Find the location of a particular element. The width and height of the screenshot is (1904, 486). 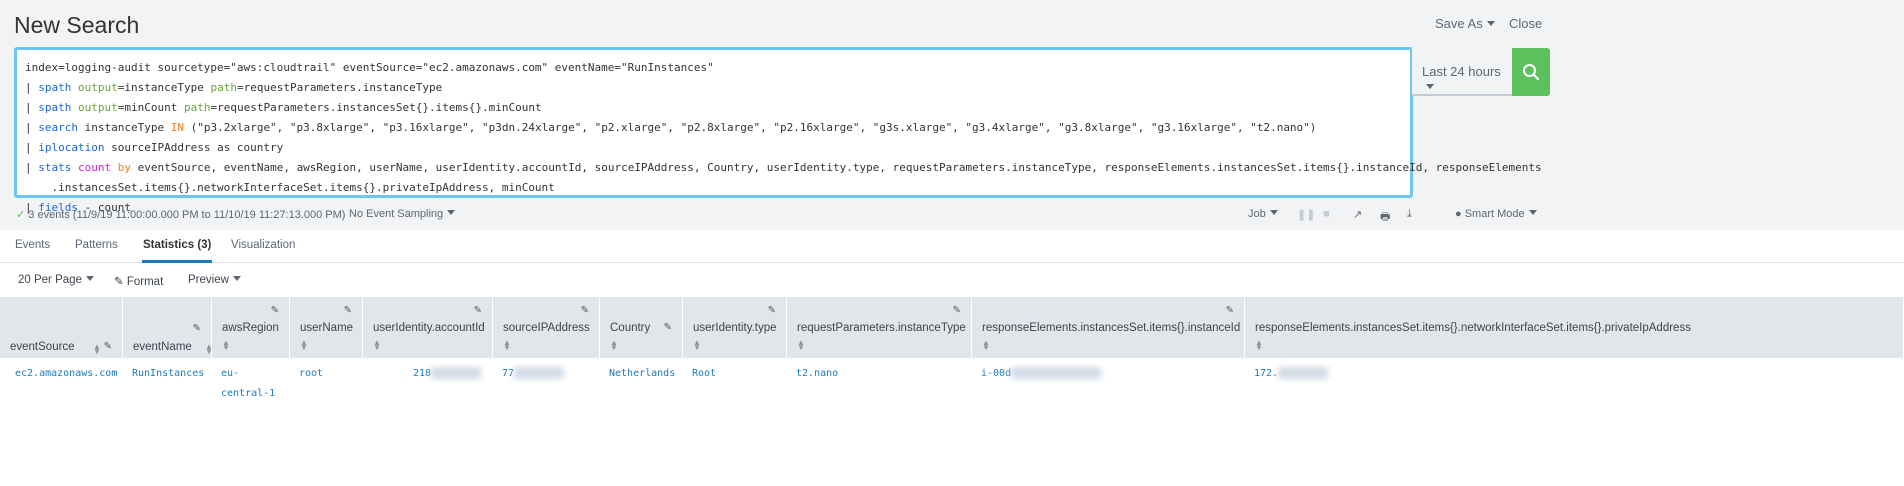

column-header: sourceIPAddress ▲ ▼ ✎ is located at coordinates (546, 327).